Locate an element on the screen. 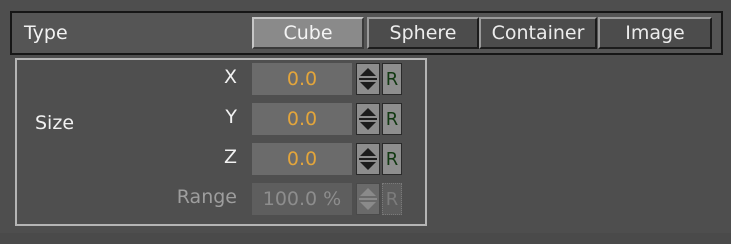  type-option-sphere-label: Sphere is located at coordinates (423, 33).